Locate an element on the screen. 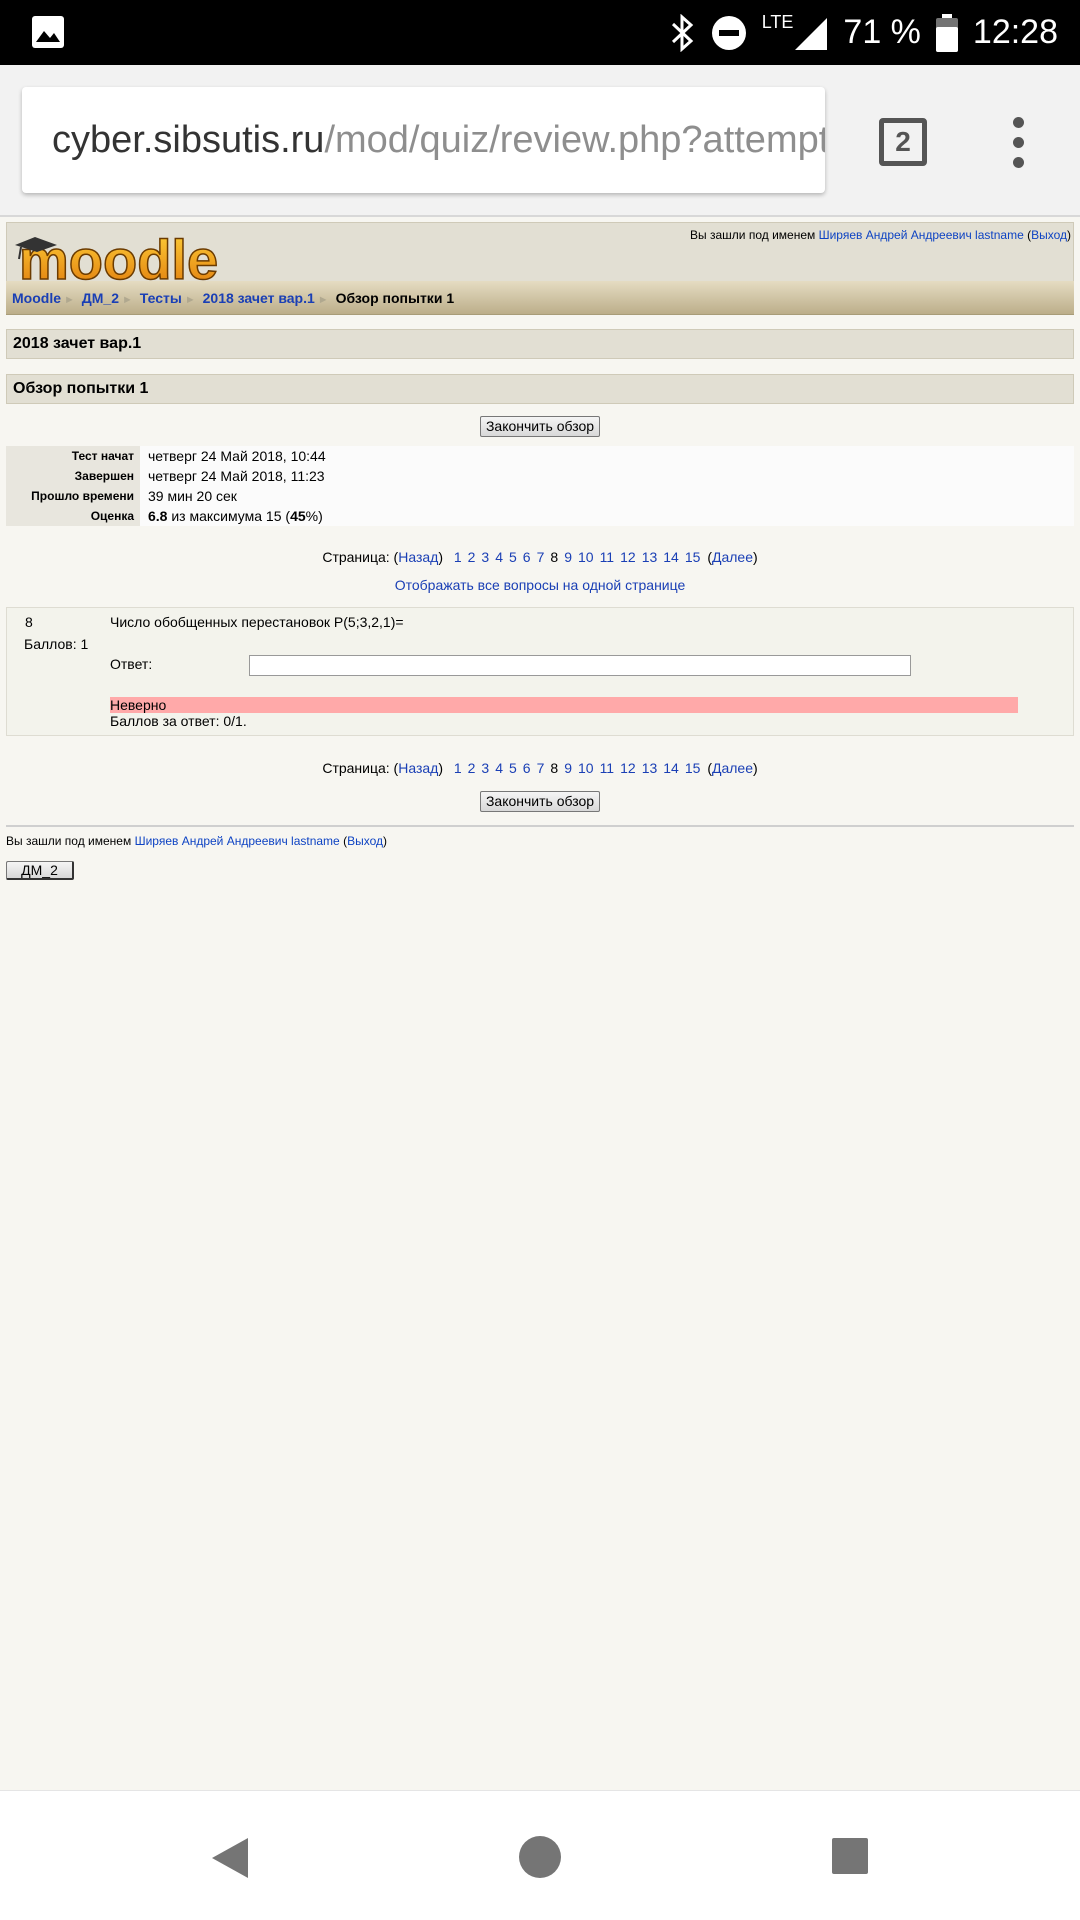  tab-switcher-button: 2 is located at coordinates (903, 142).